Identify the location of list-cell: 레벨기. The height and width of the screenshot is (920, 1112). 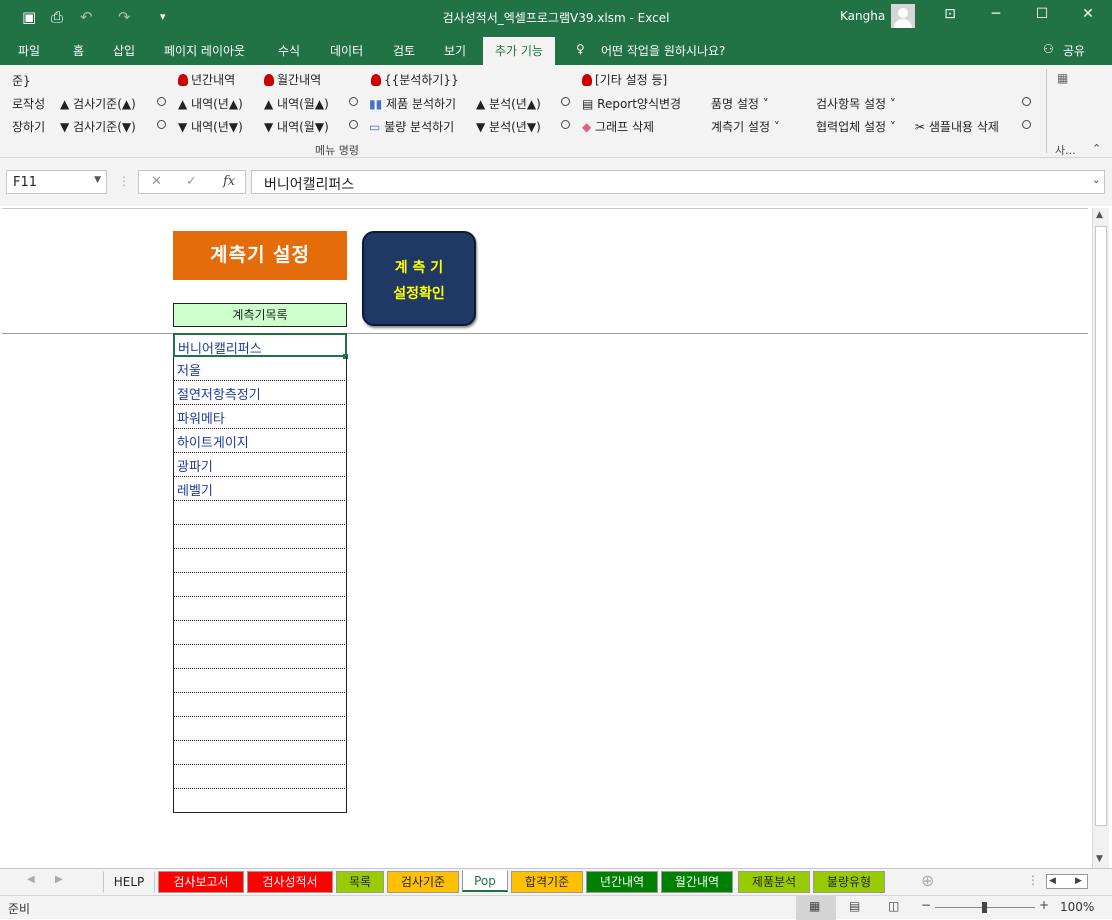
(260, 489).